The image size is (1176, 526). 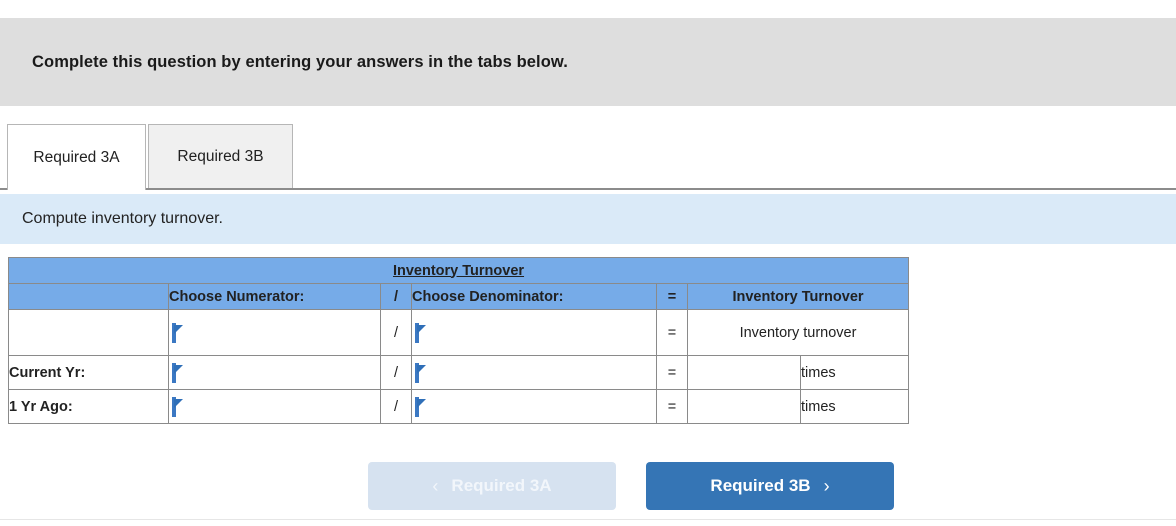 I want to click on row-0-denominator-dropdown, so click(x=420, y=332).